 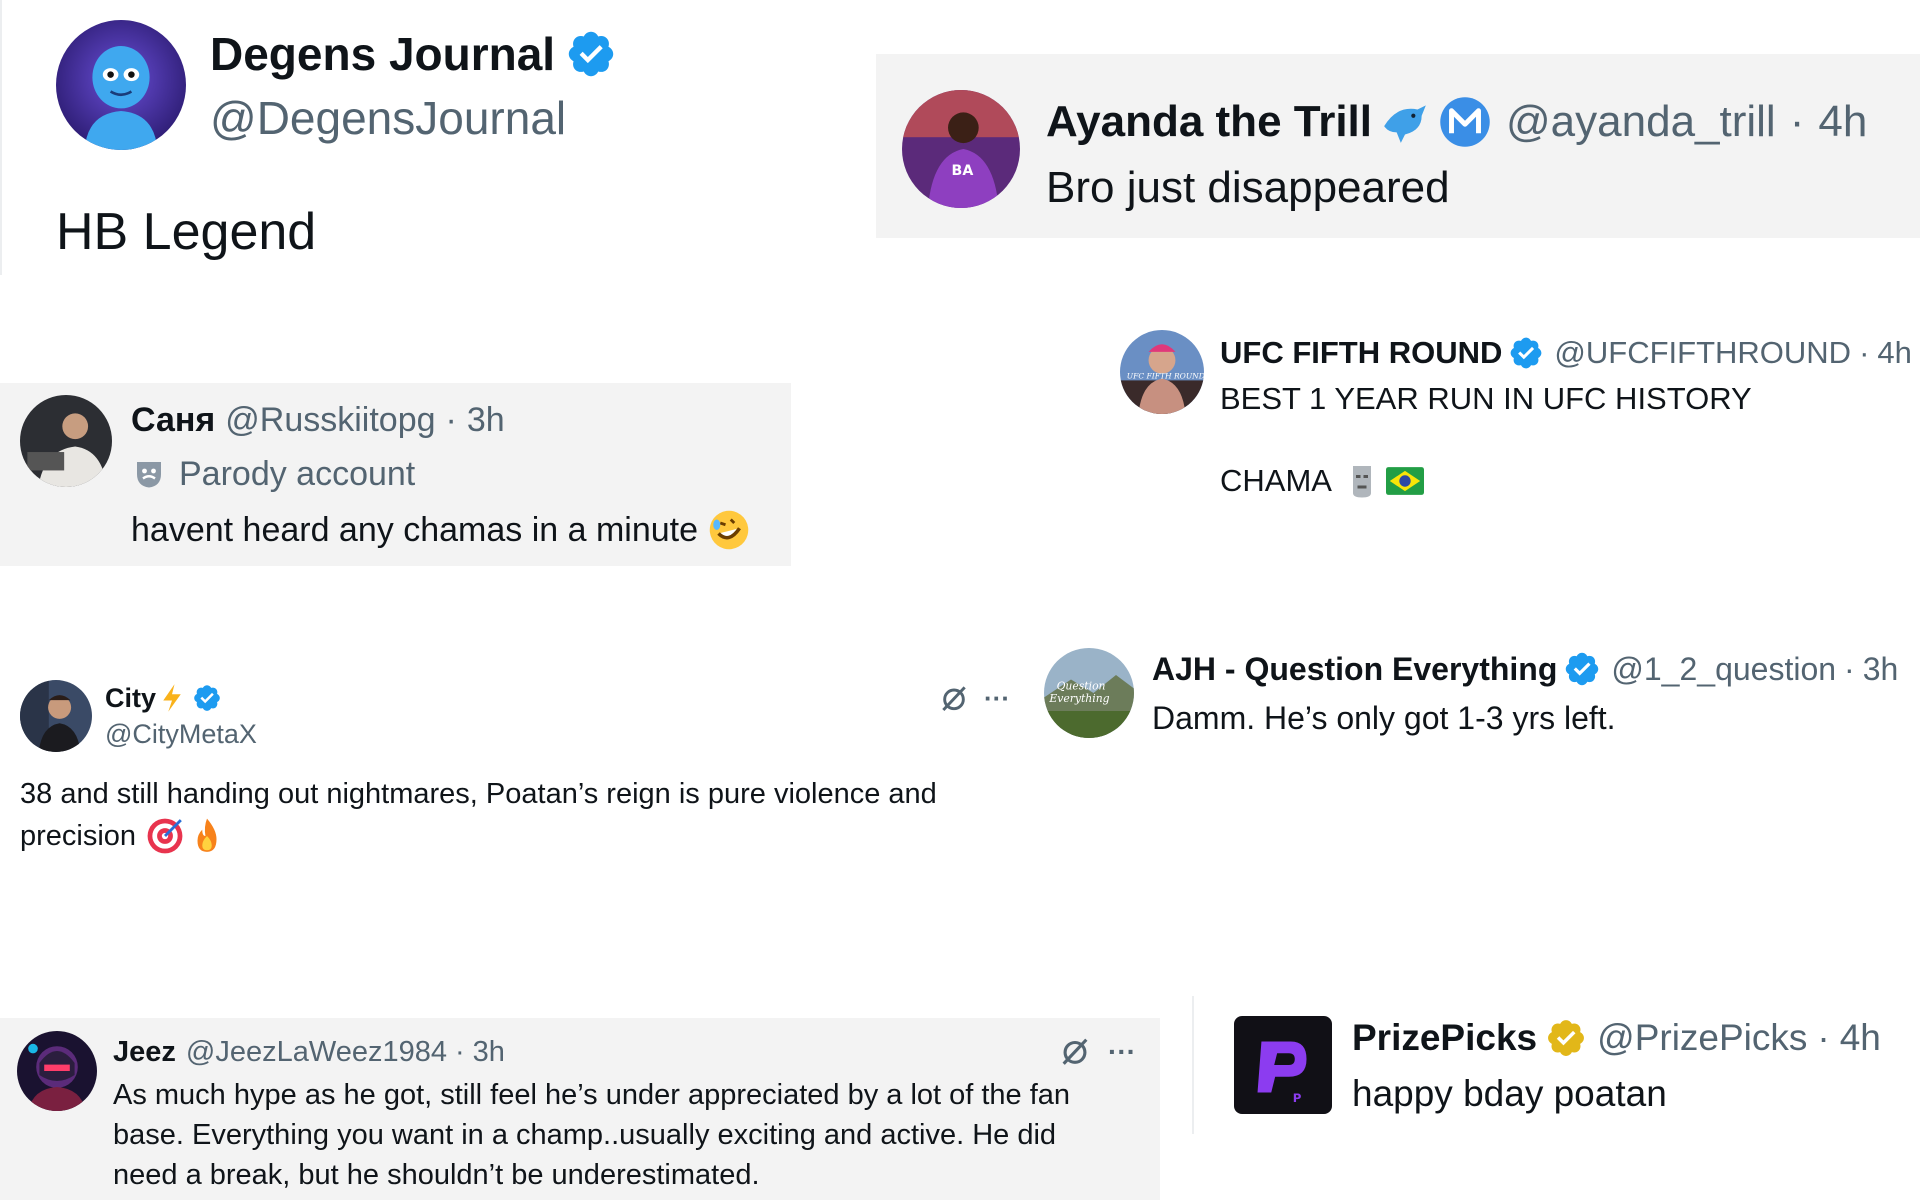 I want to click on user-handle: @CityMetaX, so click(x=181, y=734).